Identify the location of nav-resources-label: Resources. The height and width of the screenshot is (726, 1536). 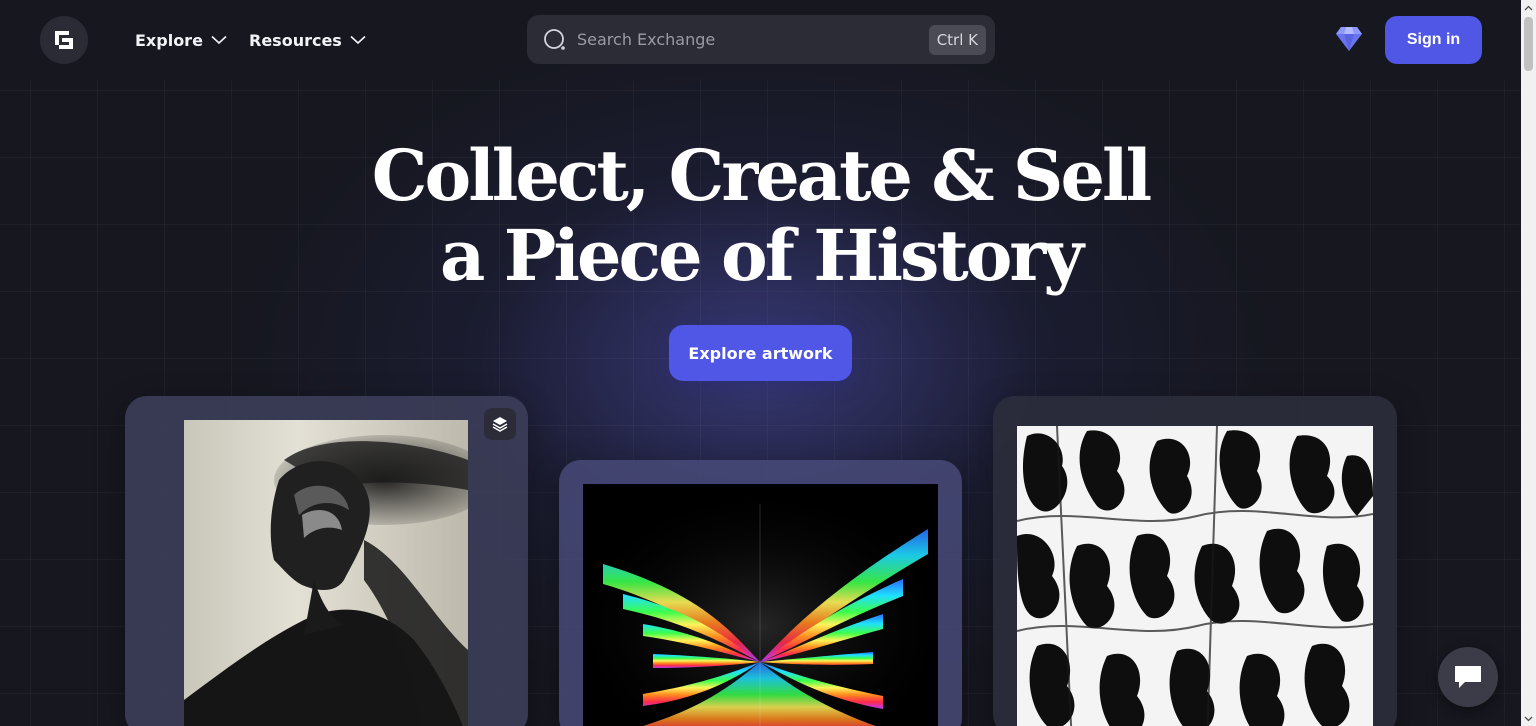
(295, 40).